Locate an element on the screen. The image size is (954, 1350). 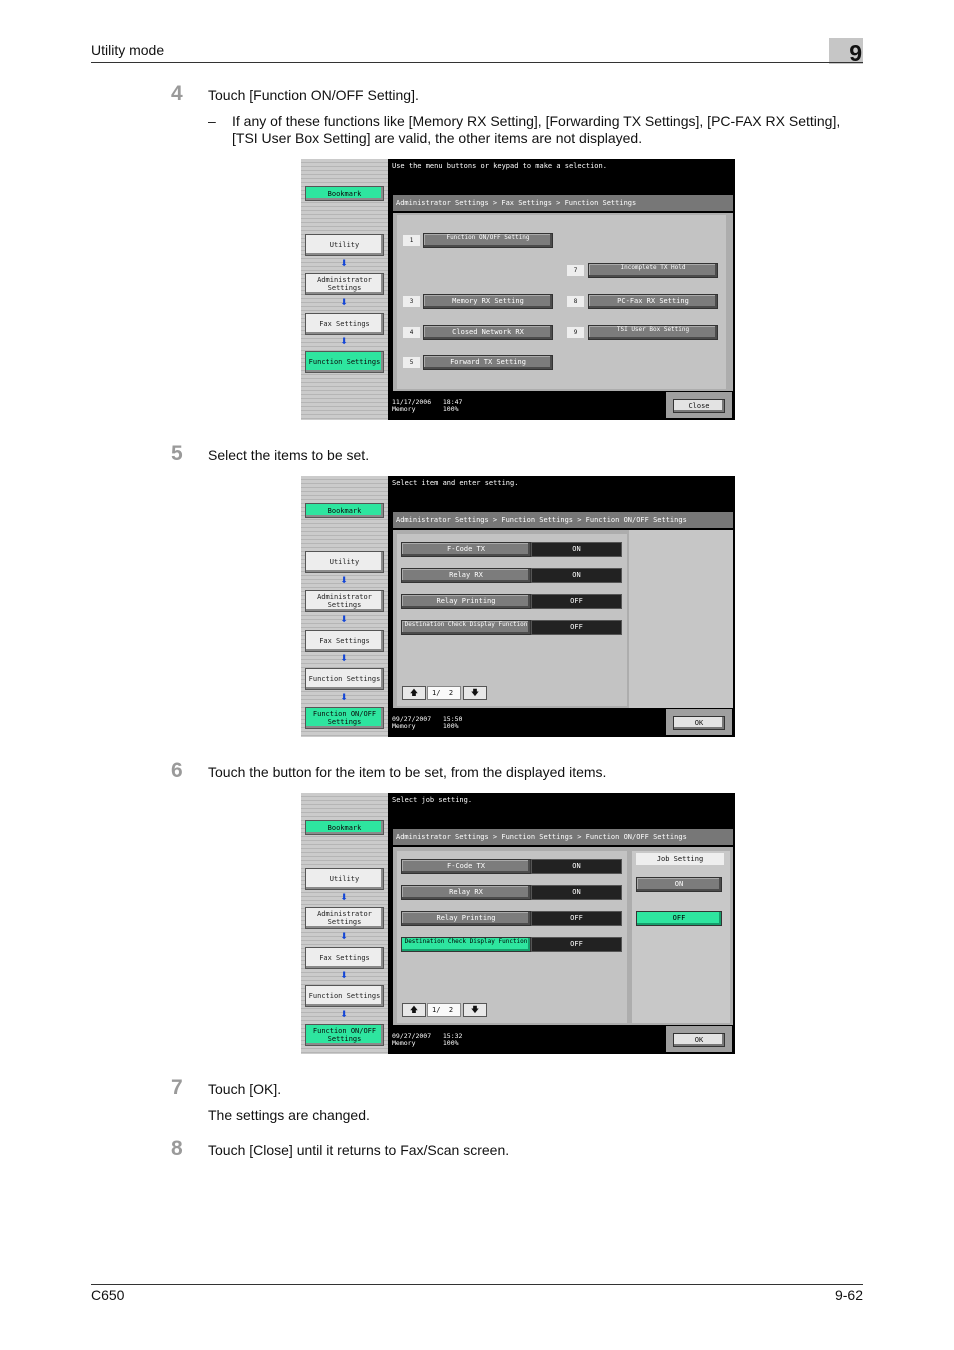
item-number: 5 is located at coordinates (411, 362).